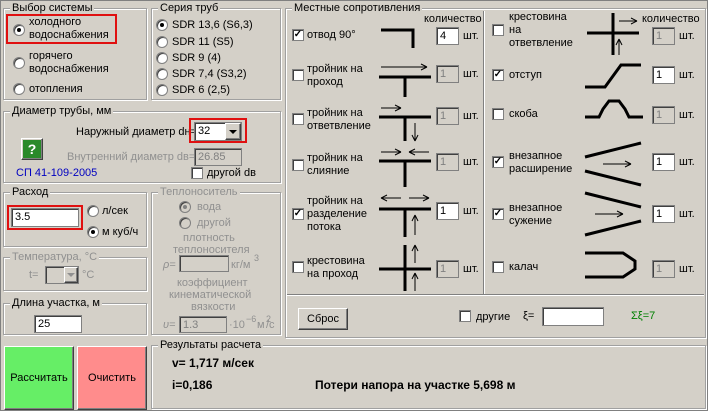 Image resolution: width=708 pixels, height=411 pixels. I want to click on radio-coolant-water, so click(185, 207).